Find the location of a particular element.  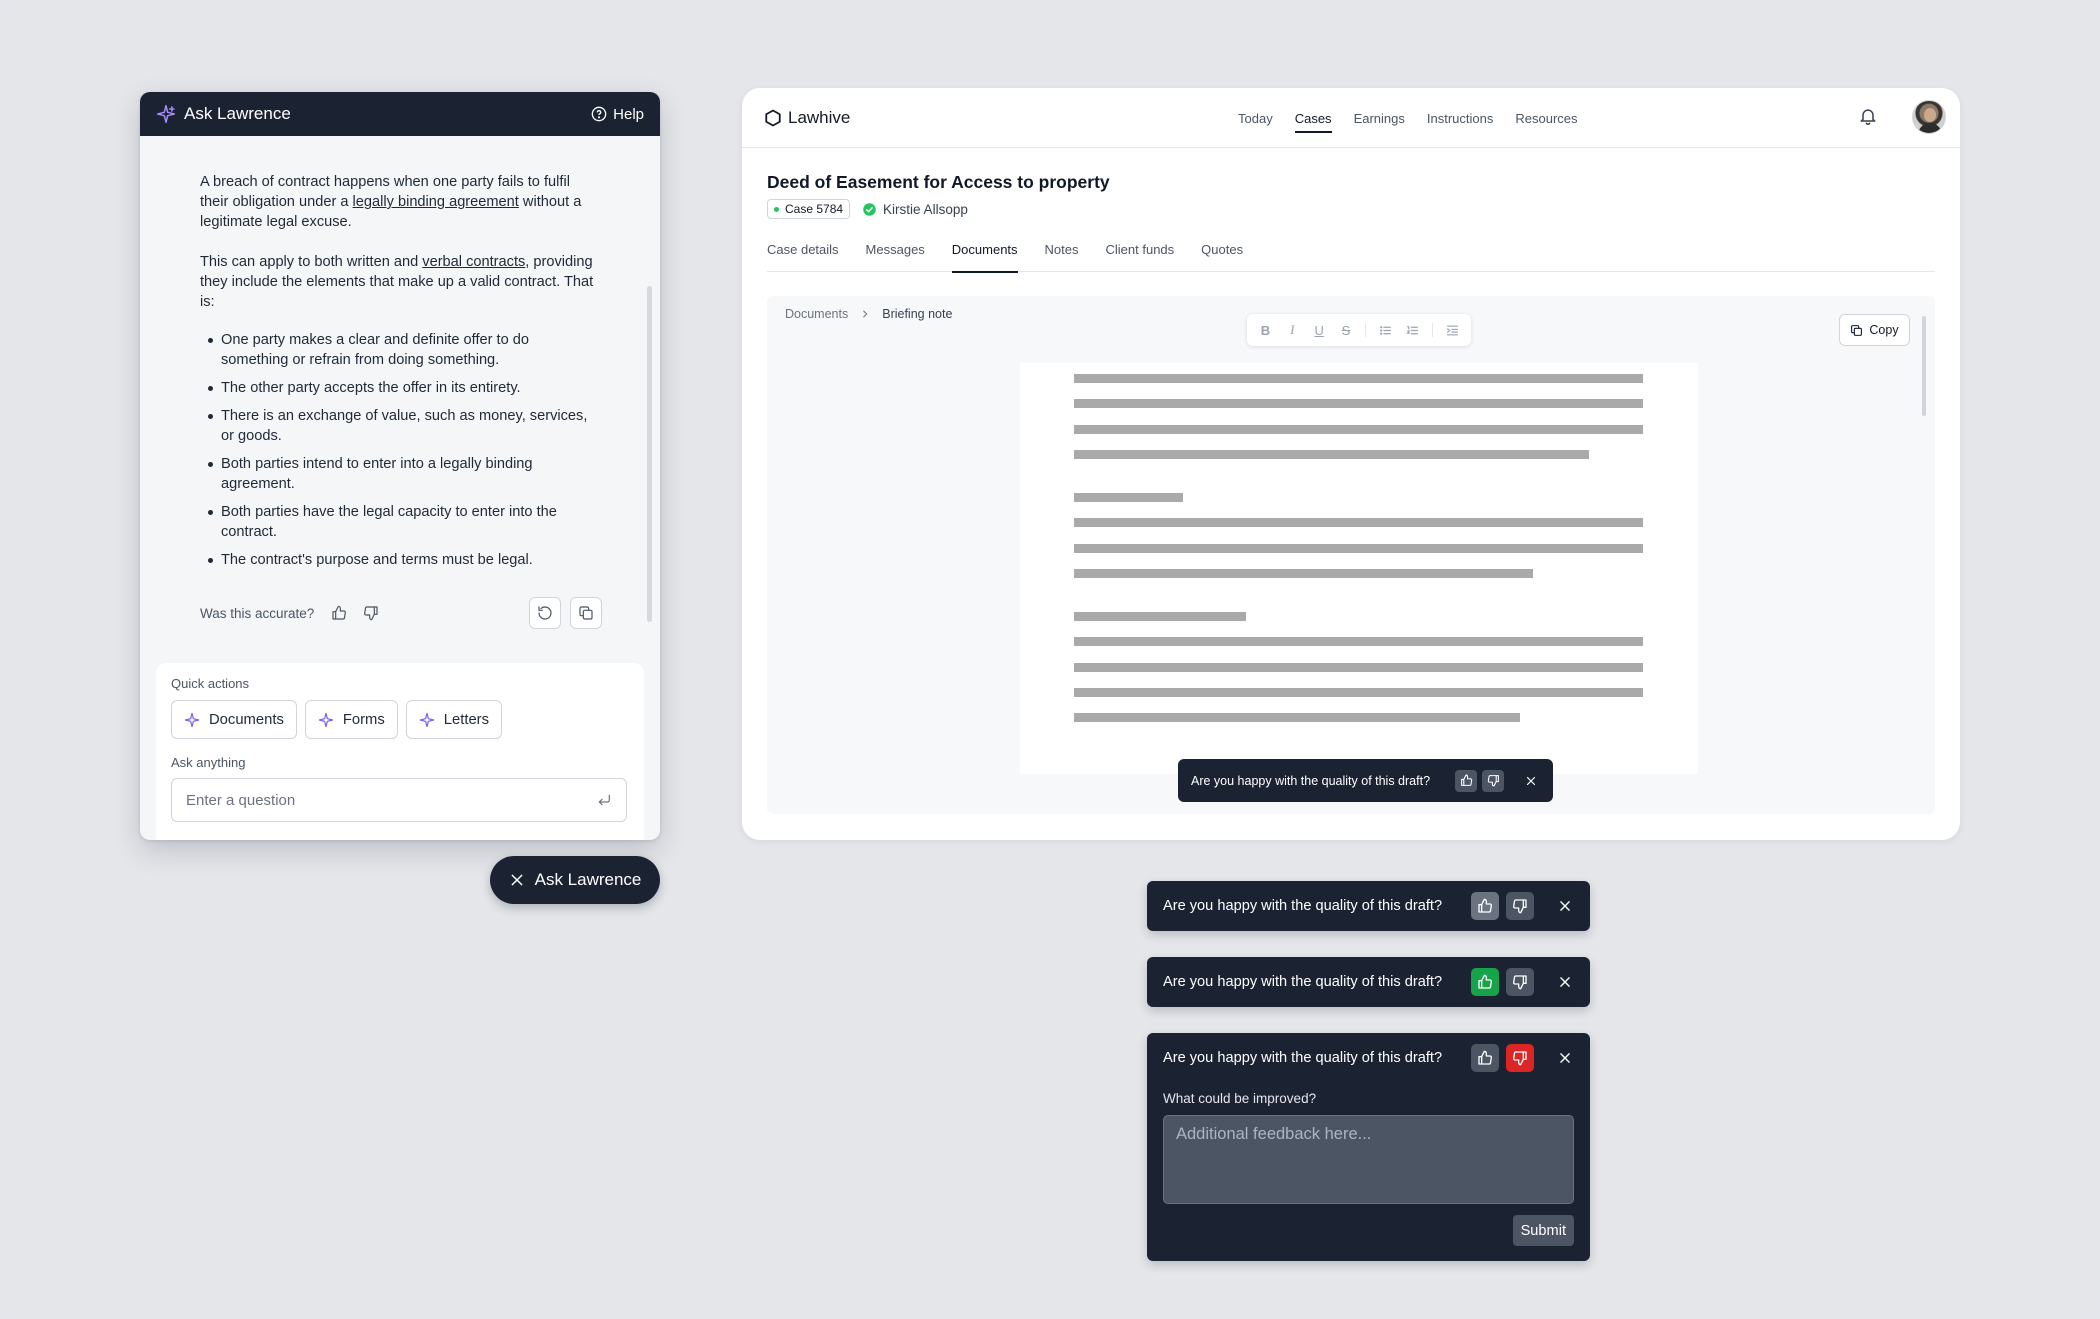

document-page is located at coordinates (1359, 568).